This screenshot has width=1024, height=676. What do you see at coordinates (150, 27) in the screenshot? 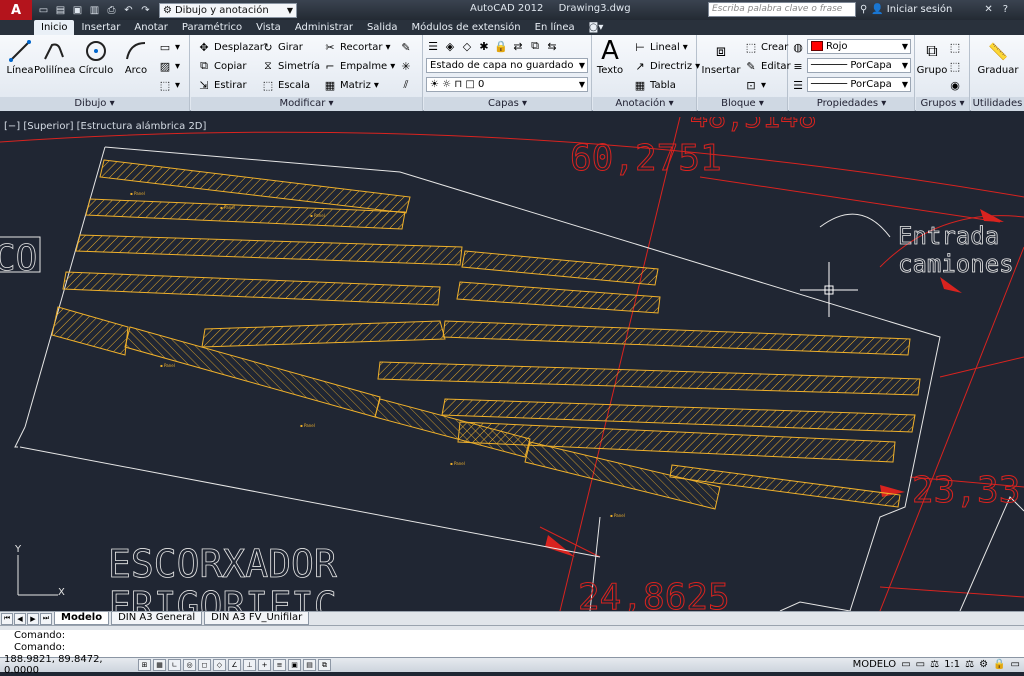
I see `tab-anotar: Anotar` at bounding box center [150, 27].